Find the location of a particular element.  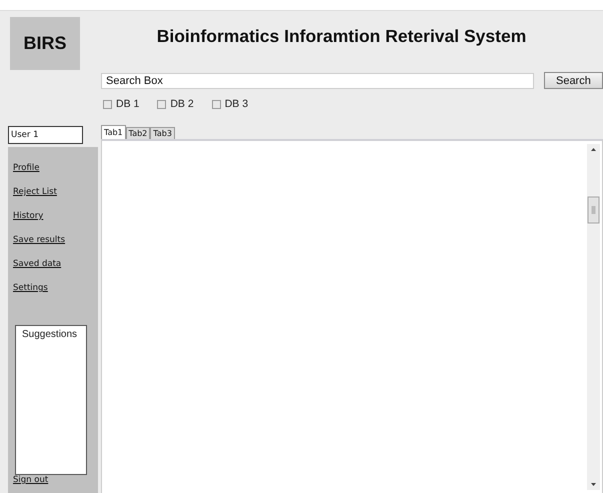

page-title: Bioinformatics Inforamtion Reterival System is located at coordinates (342, 36).